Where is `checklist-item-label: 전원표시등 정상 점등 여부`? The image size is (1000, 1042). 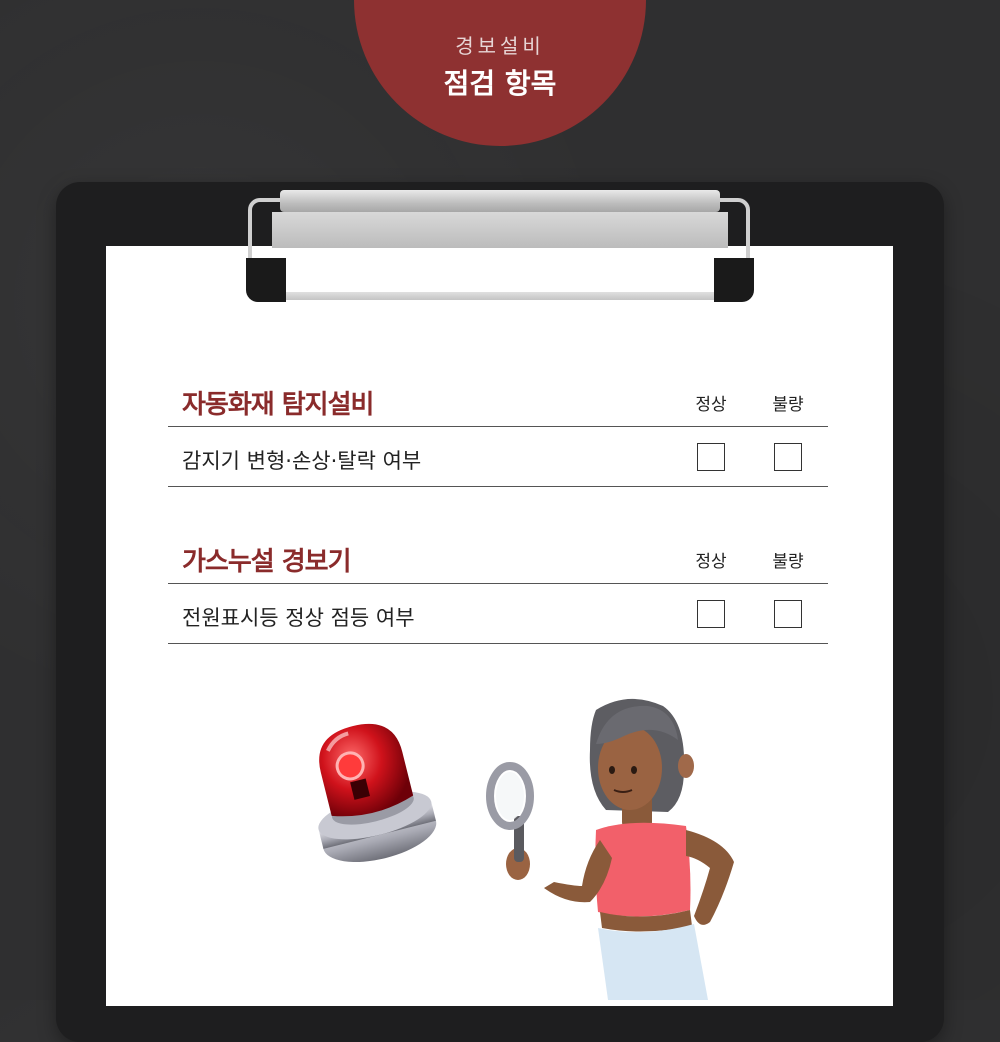 checklist-item-label: 전원표시등 정상 점등 여부 is located at coordinates (298, 618).